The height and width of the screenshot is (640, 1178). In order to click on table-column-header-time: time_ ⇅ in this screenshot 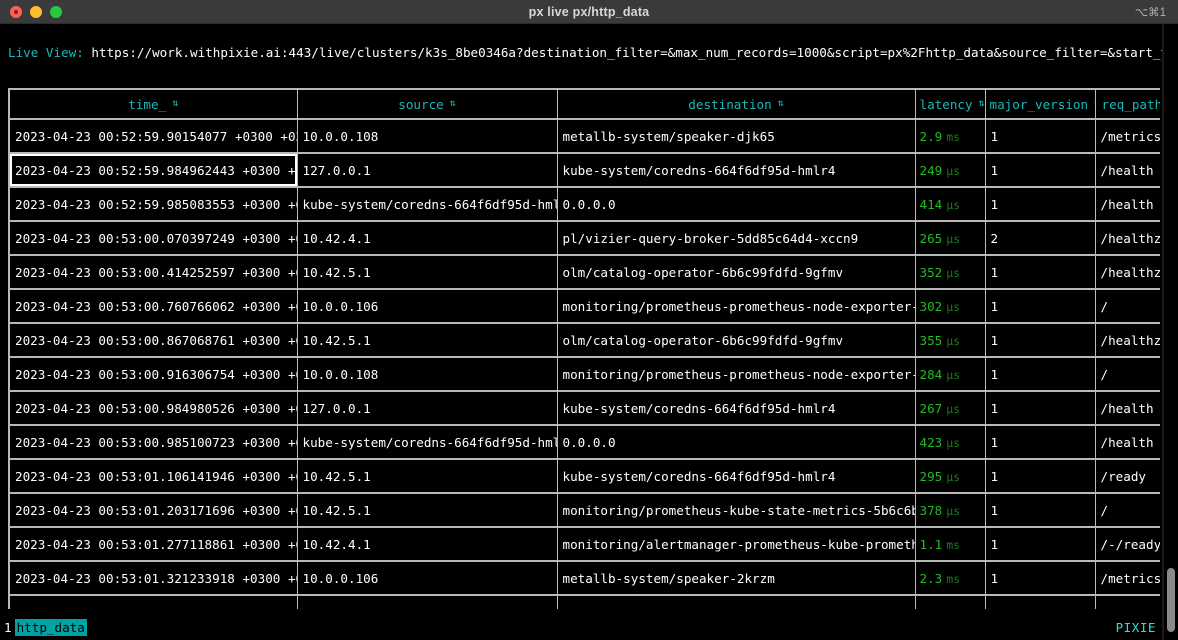, I will do `click(153, 104)`.